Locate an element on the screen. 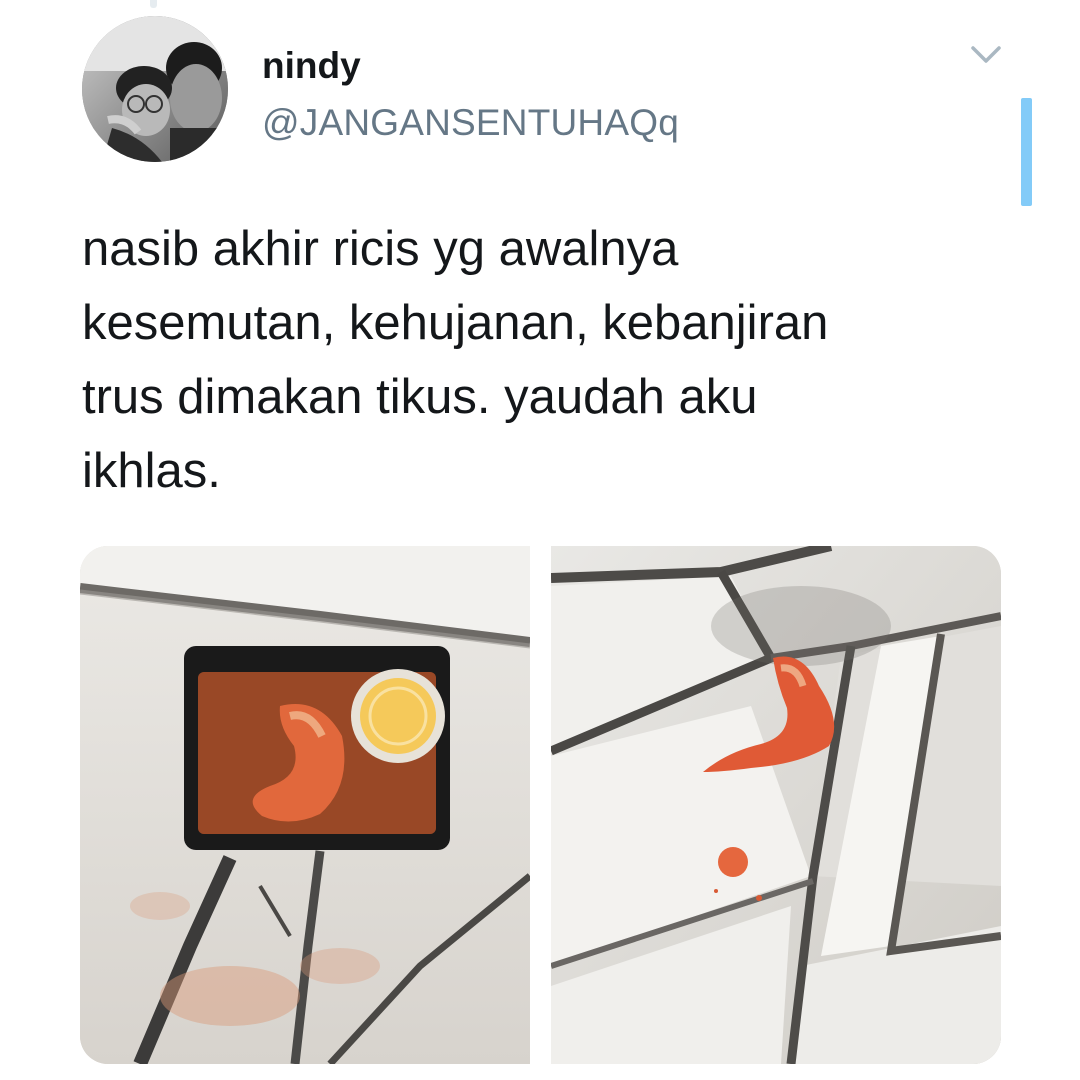 This screenshot has height=1080, width=1080. avatar-photo is located at coordinates (155, 89).